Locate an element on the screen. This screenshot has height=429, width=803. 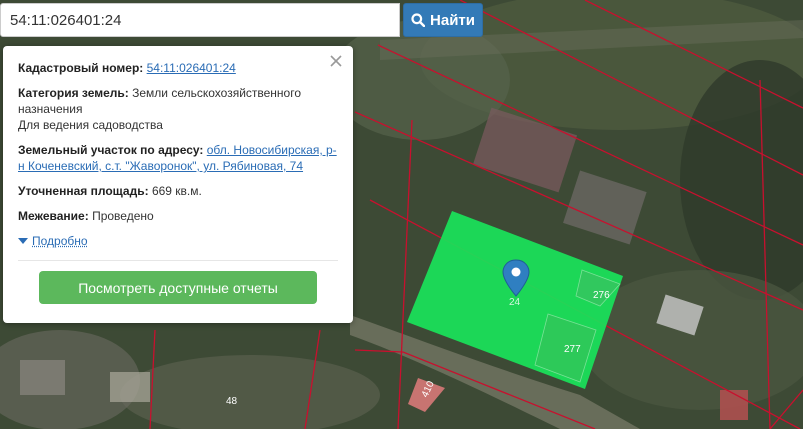
chevron-down-icon is located at coordinates (23, 241).